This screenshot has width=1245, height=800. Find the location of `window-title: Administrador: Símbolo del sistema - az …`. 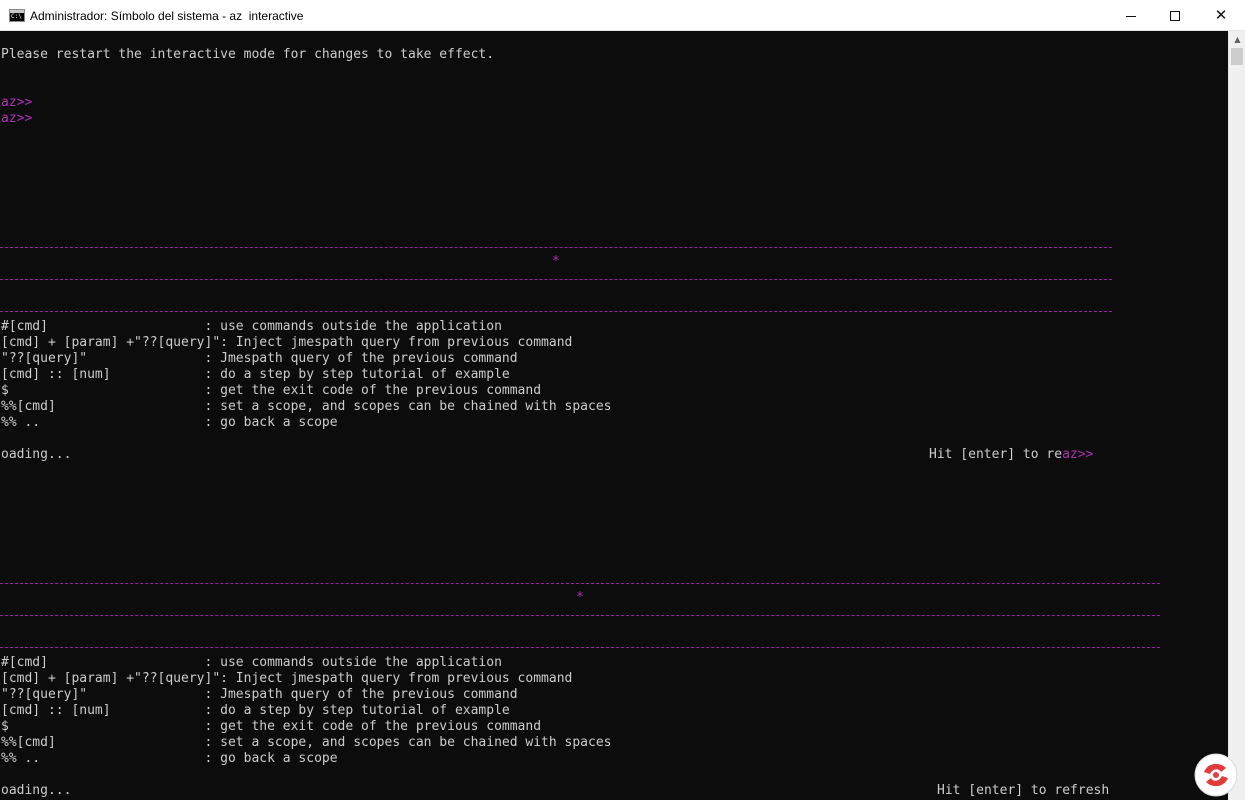

window-title: Administrador: Símbolo del sistema - az … is located at coordinates (167, 16).